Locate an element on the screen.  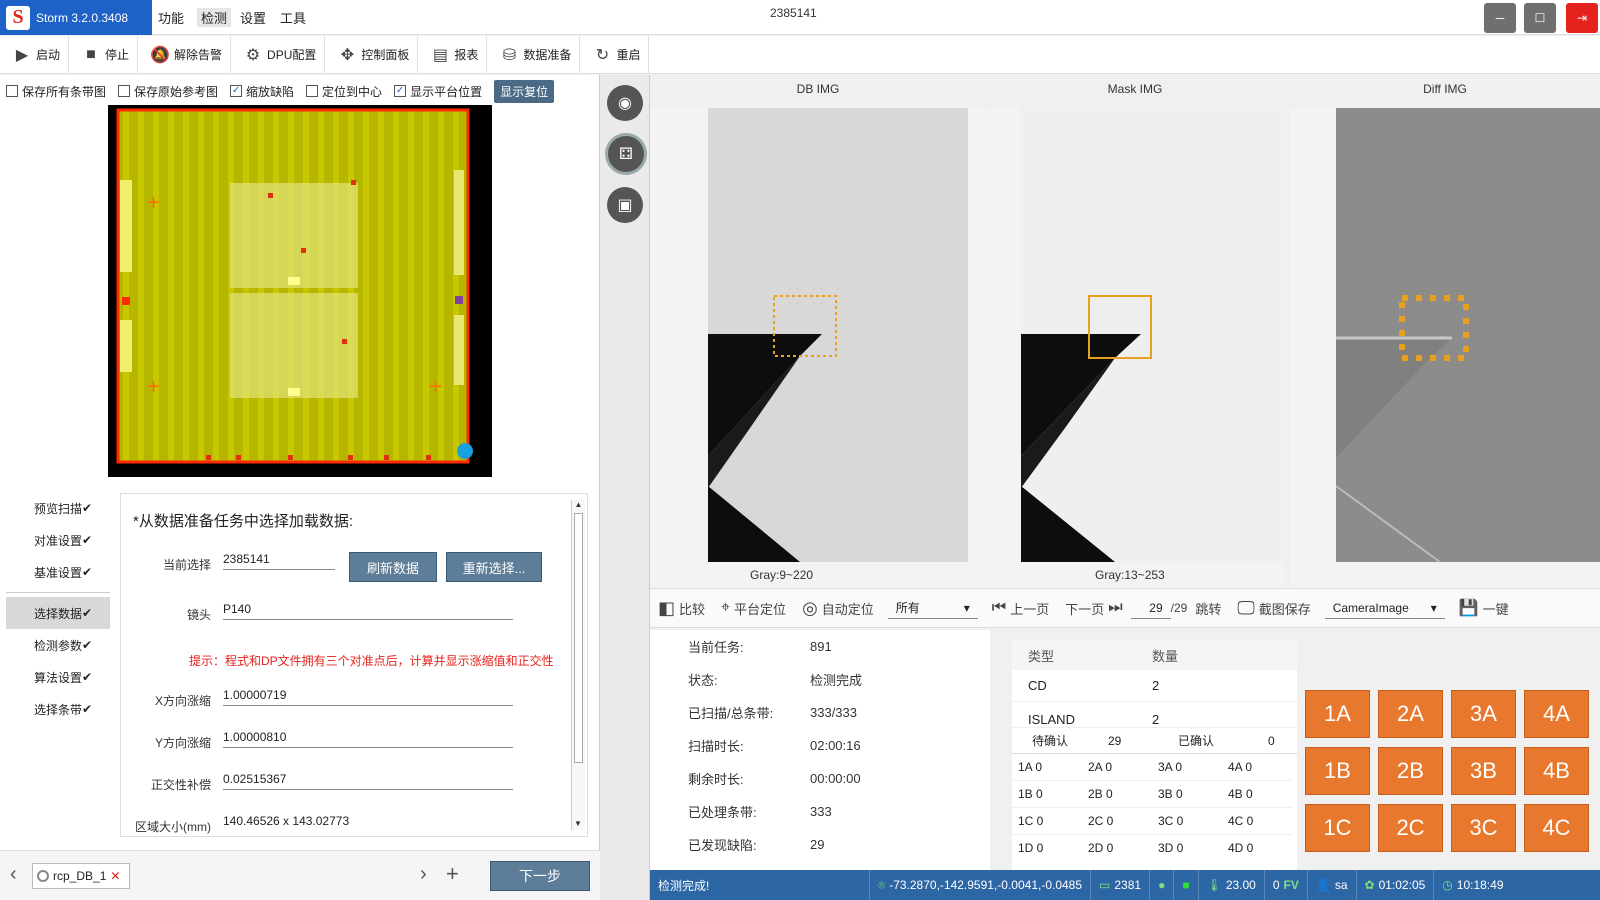
y-scale-field: 1.00000810 is located at coordinates (368, 739).